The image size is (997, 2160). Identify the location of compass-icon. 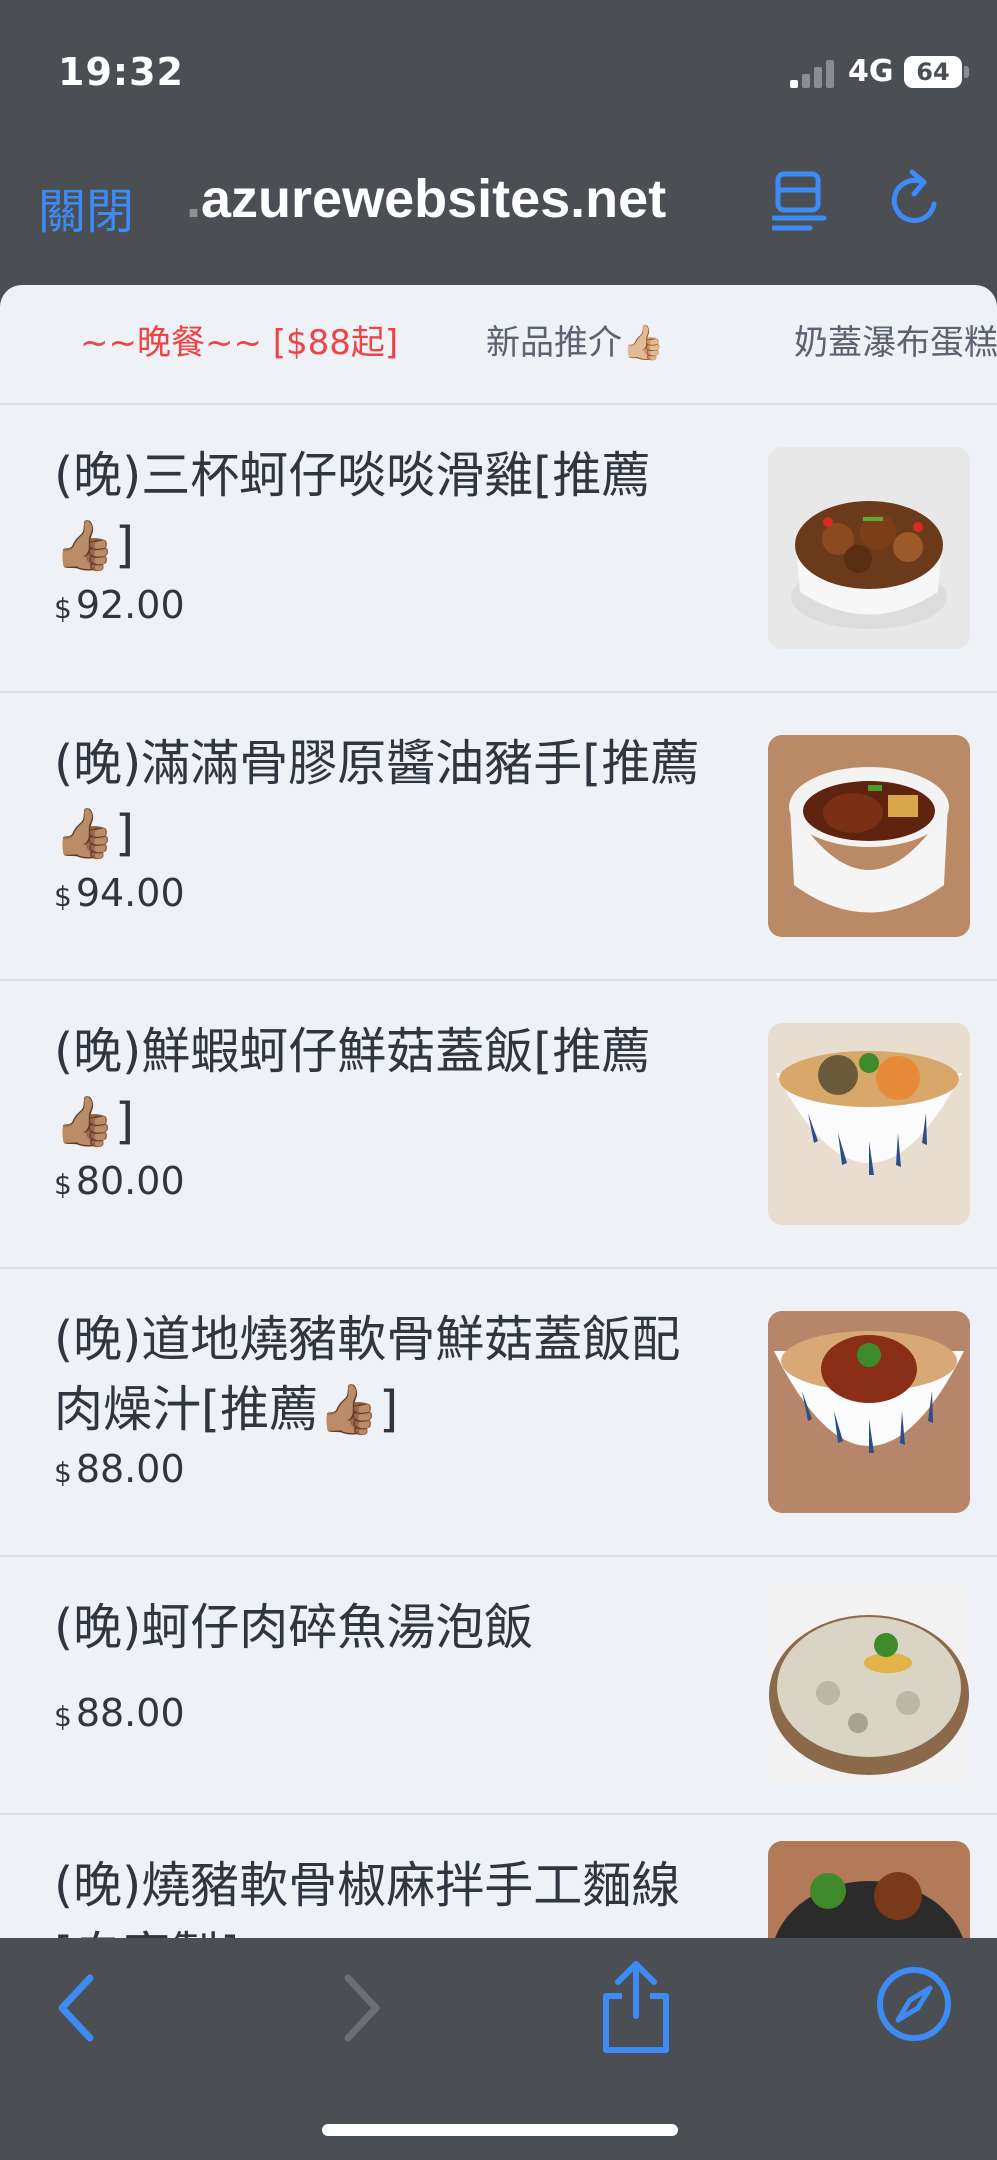
(914, 2004).